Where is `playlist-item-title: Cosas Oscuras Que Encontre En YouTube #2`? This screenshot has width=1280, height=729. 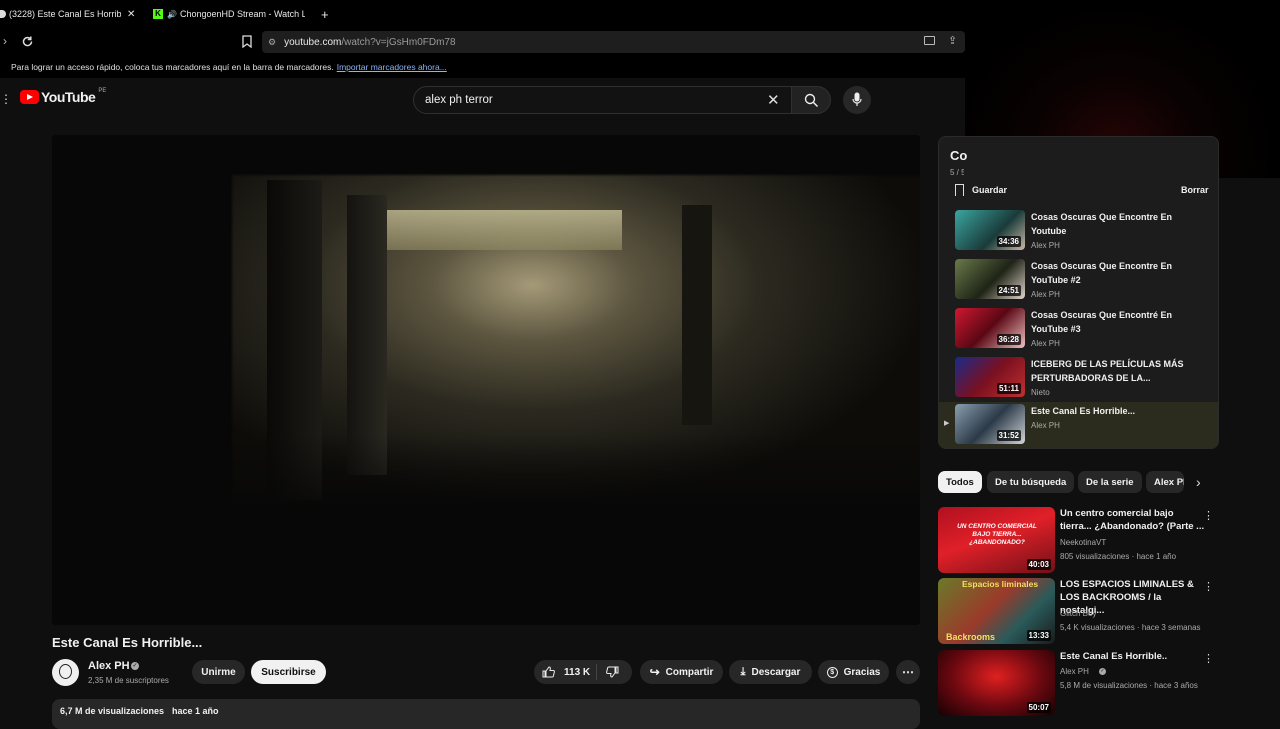
playlist-item-title: Cosas Oscuras Que Encontre En YouTube #2 is located at coordinates (1102, 273).